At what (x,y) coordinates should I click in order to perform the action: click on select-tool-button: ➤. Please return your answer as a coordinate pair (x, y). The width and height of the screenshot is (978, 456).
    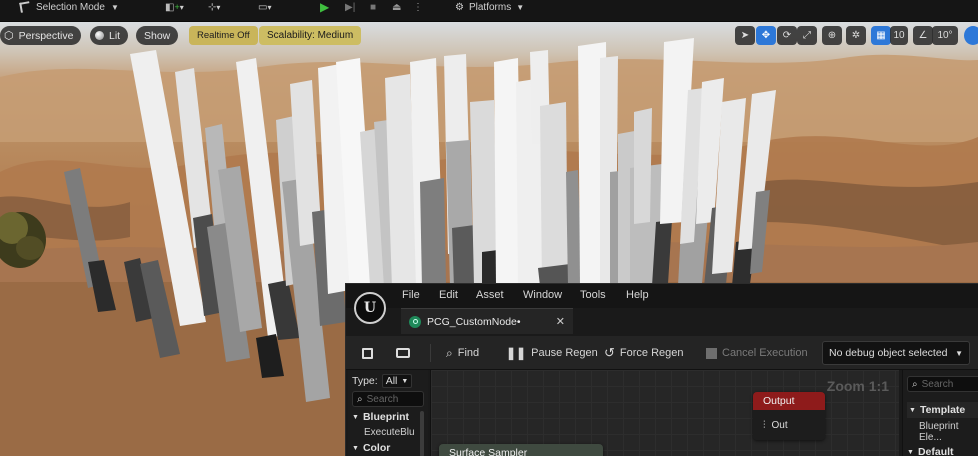
    Looking at the image, I should click on (745, 35).